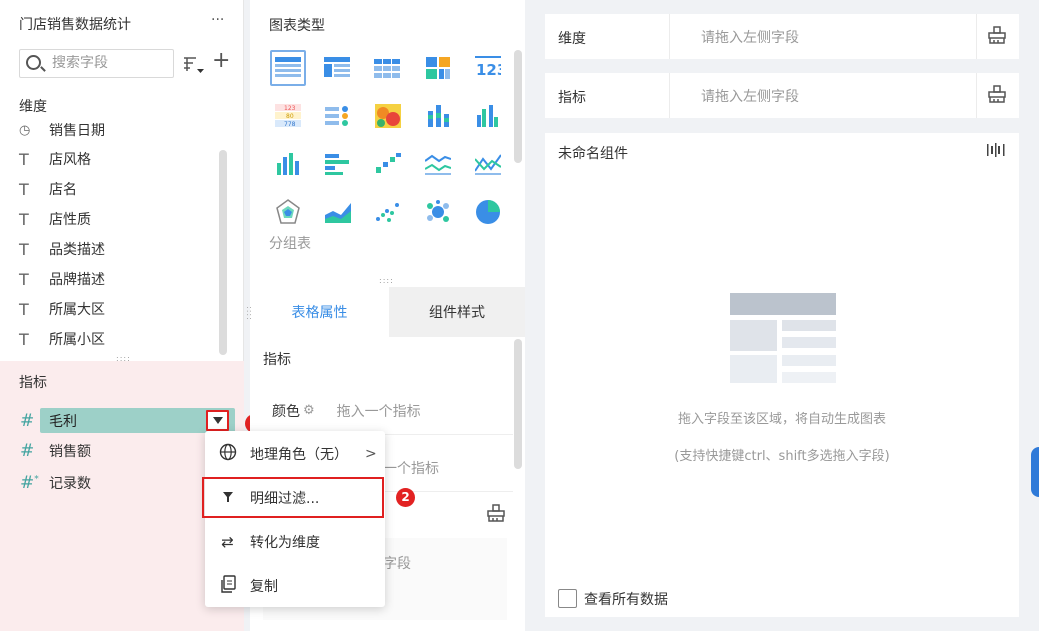 This screenshot has height=631, width=1039. I want to click on search-box, so click(96, 63).